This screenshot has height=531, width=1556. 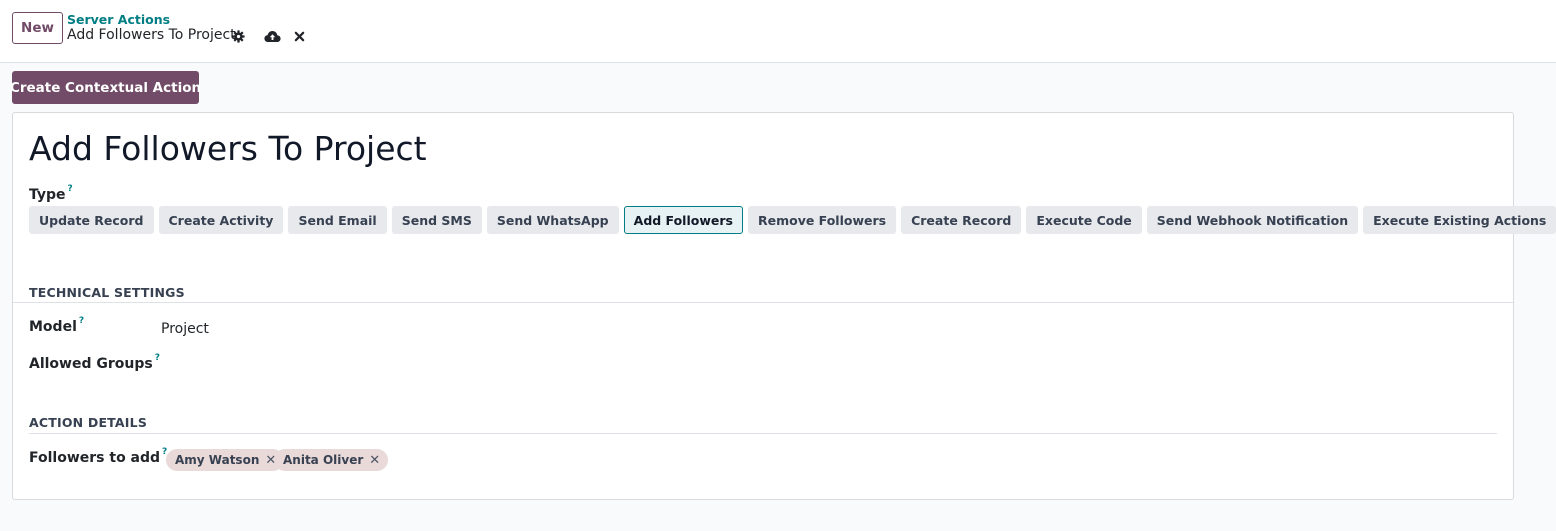 What do you see at coordinates (337, 220) in the screenshot?
I see `type-option-send-email: Send Email` at bounding box center [337, 220].